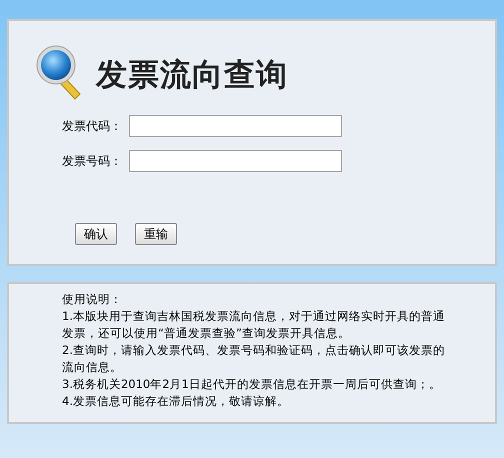 The image size is (504, 458). I want to click on instruction-item: 4.发票信息可能存在滞后情况，敬请谅解。, so click(176, 401).